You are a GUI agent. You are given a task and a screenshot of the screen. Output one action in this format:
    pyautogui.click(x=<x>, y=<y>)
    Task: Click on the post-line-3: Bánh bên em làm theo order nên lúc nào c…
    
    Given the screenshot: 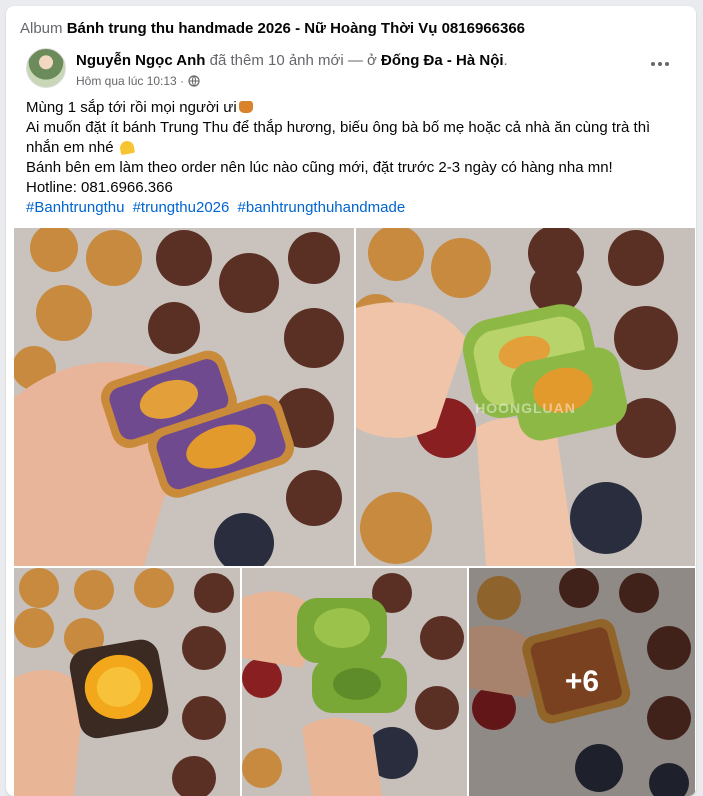 What is the action you would take?
    pyautogui.click(x=319, y=167)
    